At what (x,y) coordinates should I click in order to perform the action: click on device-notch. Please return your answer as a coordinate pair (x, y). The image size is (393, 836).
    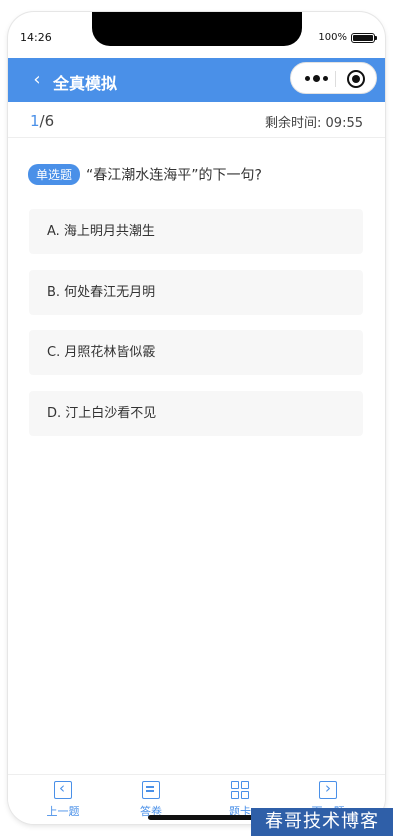
    Looking at the image, I should click on (197, 29).